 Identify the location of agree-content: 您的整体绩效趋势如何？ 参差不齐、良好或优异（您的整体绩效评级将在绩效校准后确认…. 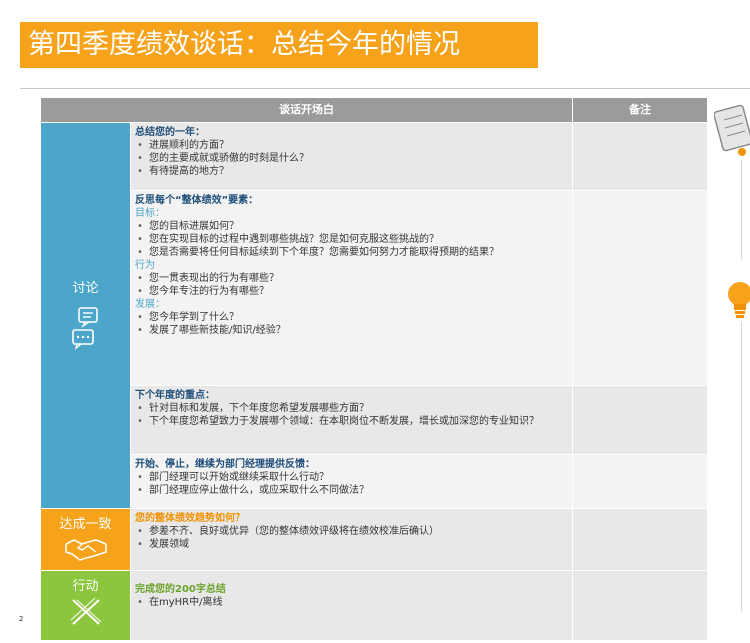
(351, 539).